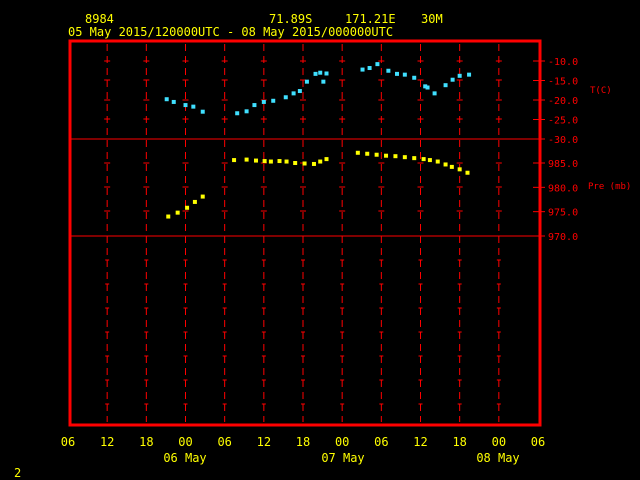 Image resolution: width=640 pixels, height=480 pixels. I want to click on y-tick-label: 985.0, so click(563, 164).